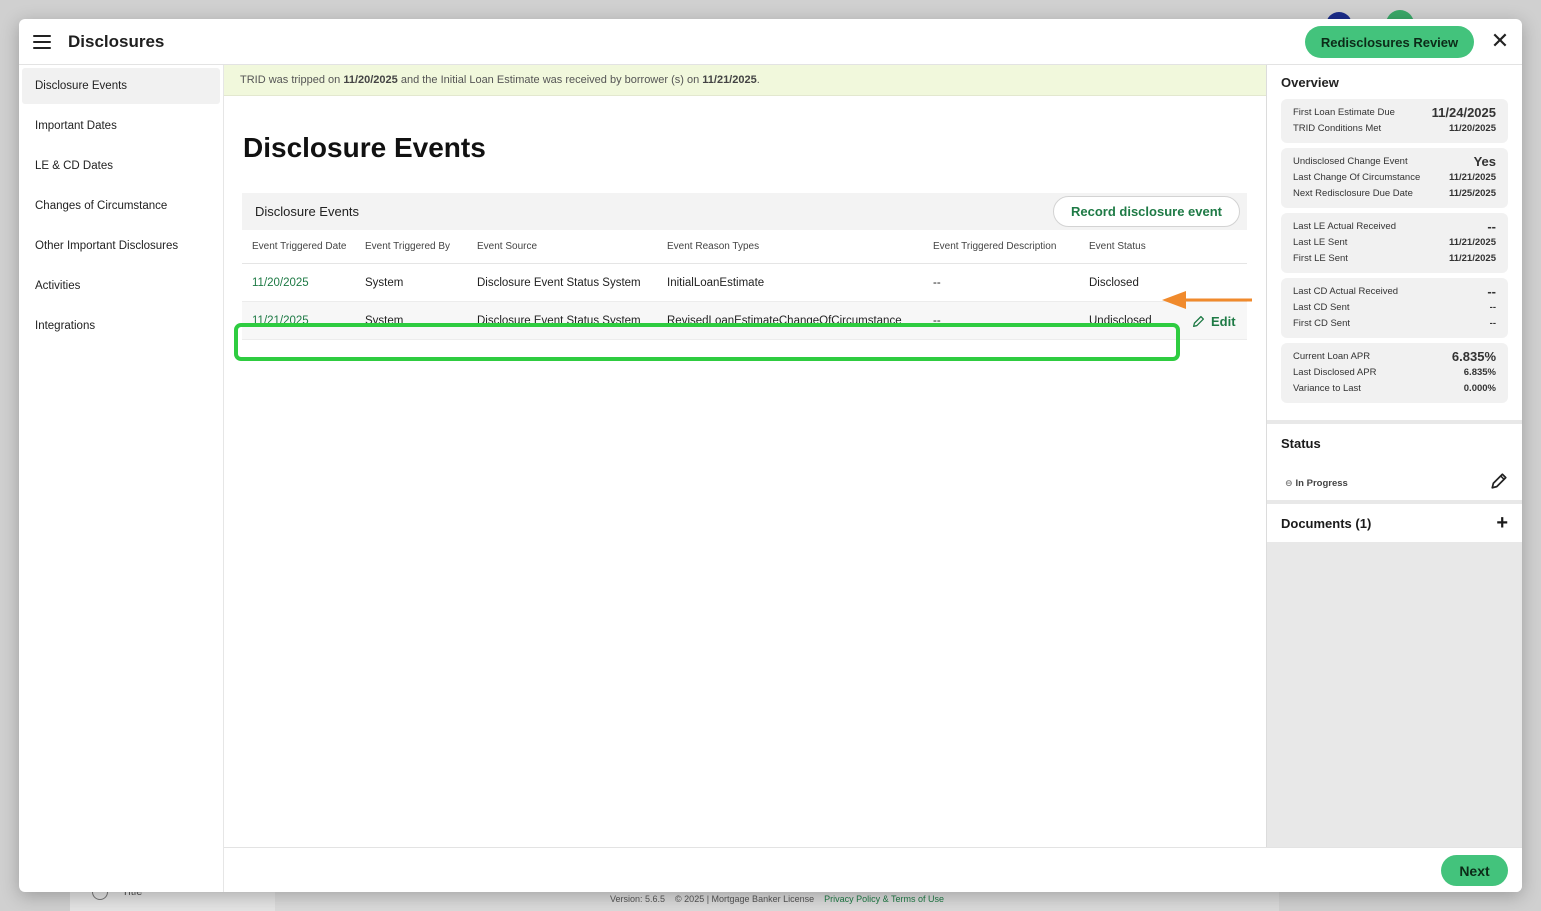 The height and width of the screenshot is (911, 1541). Describe the element at coordinates (1394, 523) in the screenshot. I see `documents-section: Documents (1) +` at that location.